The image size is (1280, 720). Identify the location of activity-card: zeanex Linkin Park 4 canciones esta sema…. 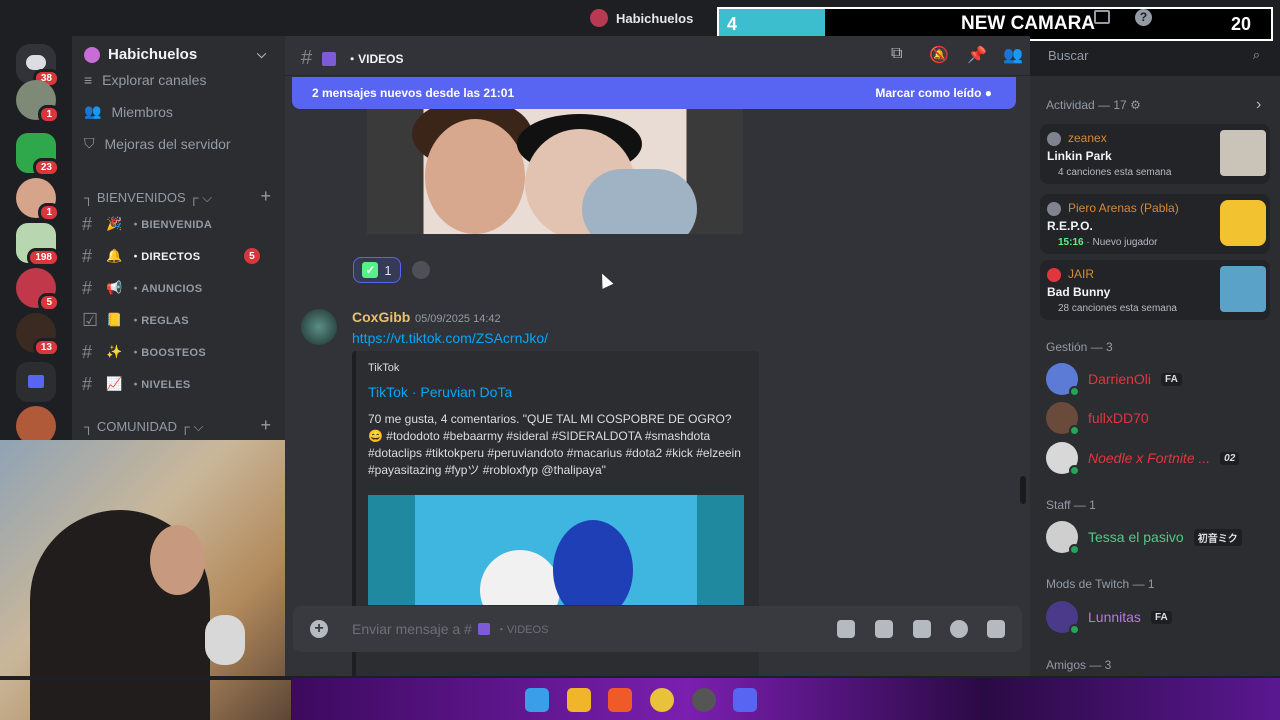
(1155, 154).